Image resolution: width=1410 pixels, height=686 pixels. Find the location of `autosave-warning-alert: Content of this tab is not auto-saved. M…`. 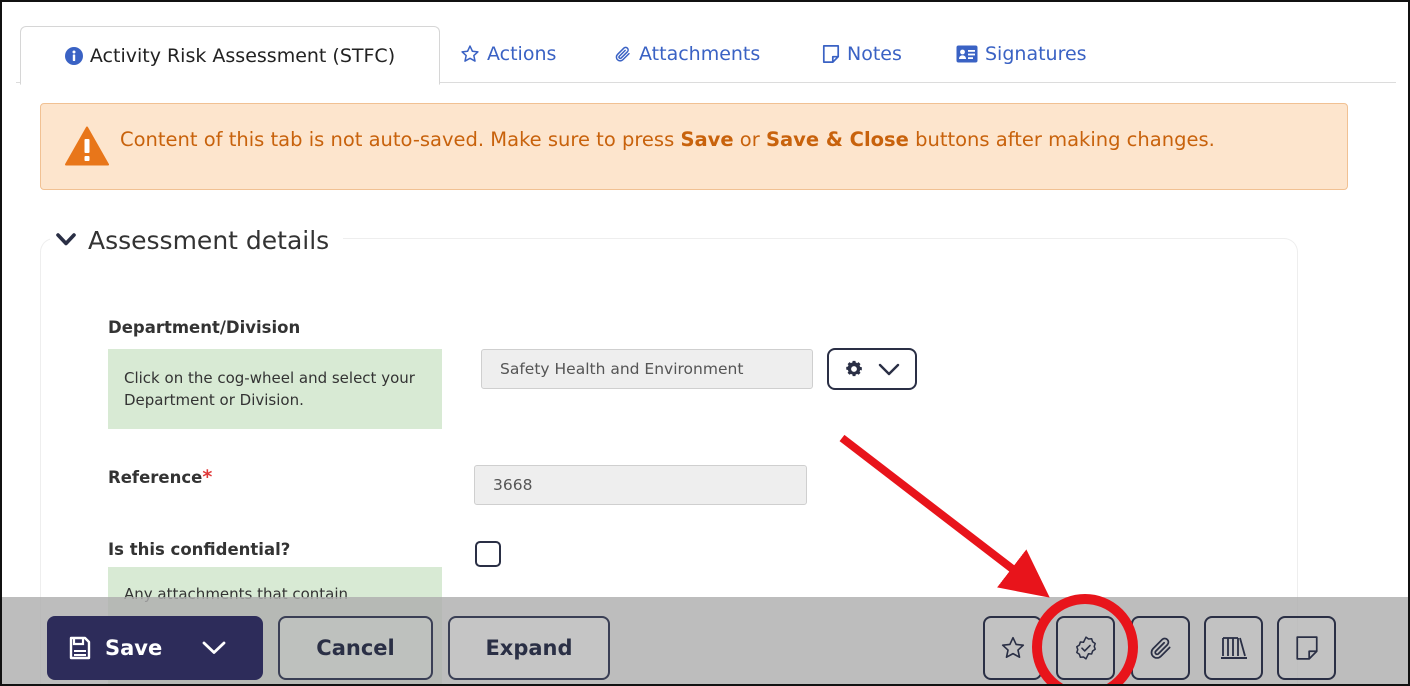

autosave-warning-alert: Content of this tab is not auto-saved. M… is located at coordinates (694, 146).